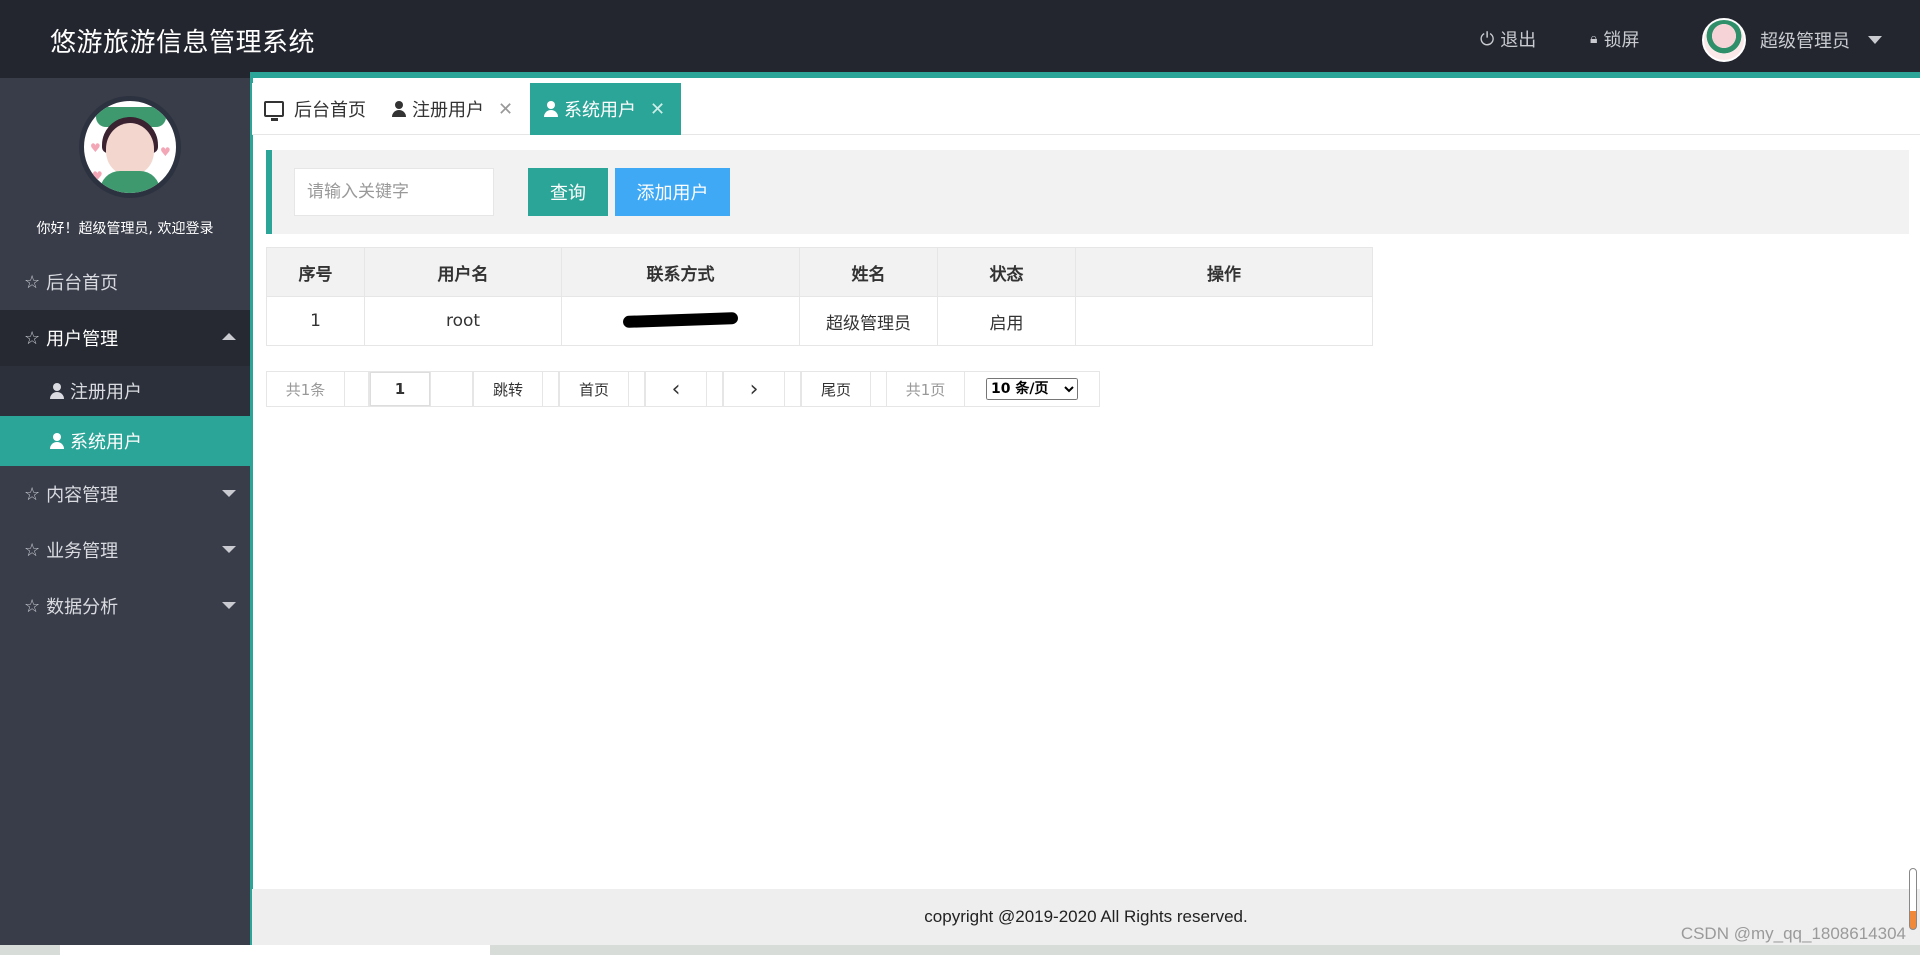 This screenshot has height=955, width=1920. I want to click on pager-page-count: 共1页, so click(926, 389).